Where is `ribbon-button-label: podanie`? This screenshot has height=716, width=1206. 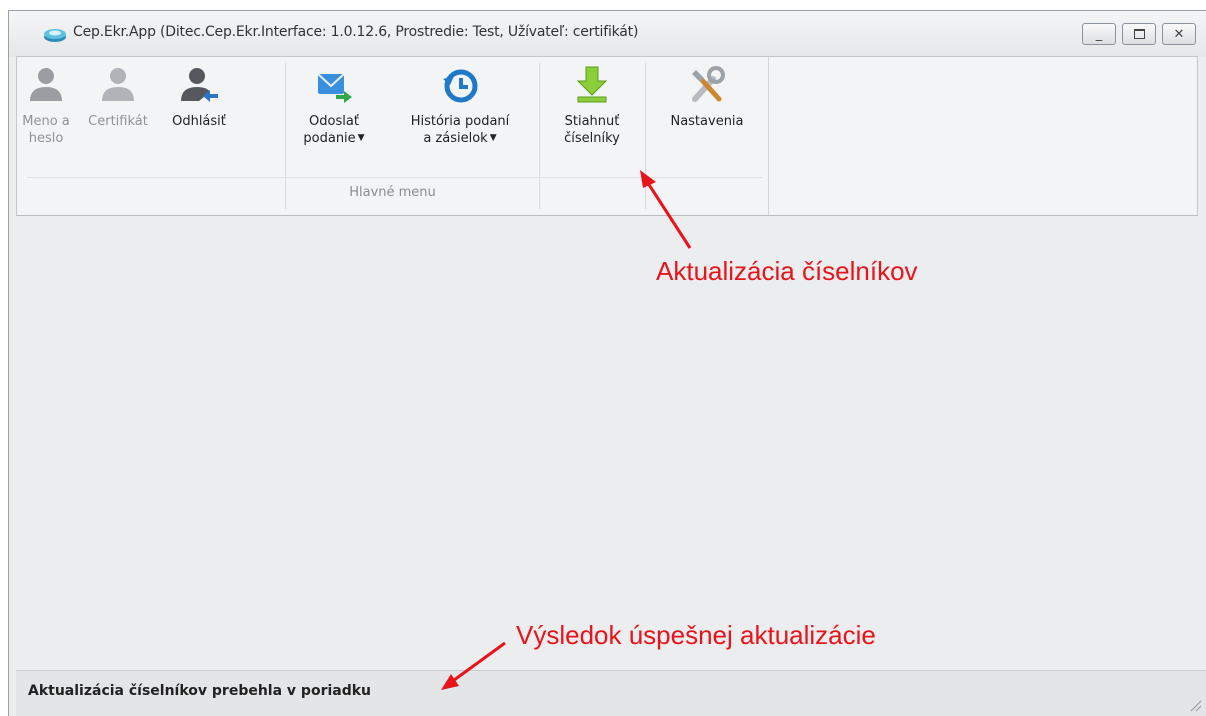 ribbon-button-label: podanie is located at coordinates (329, 138).